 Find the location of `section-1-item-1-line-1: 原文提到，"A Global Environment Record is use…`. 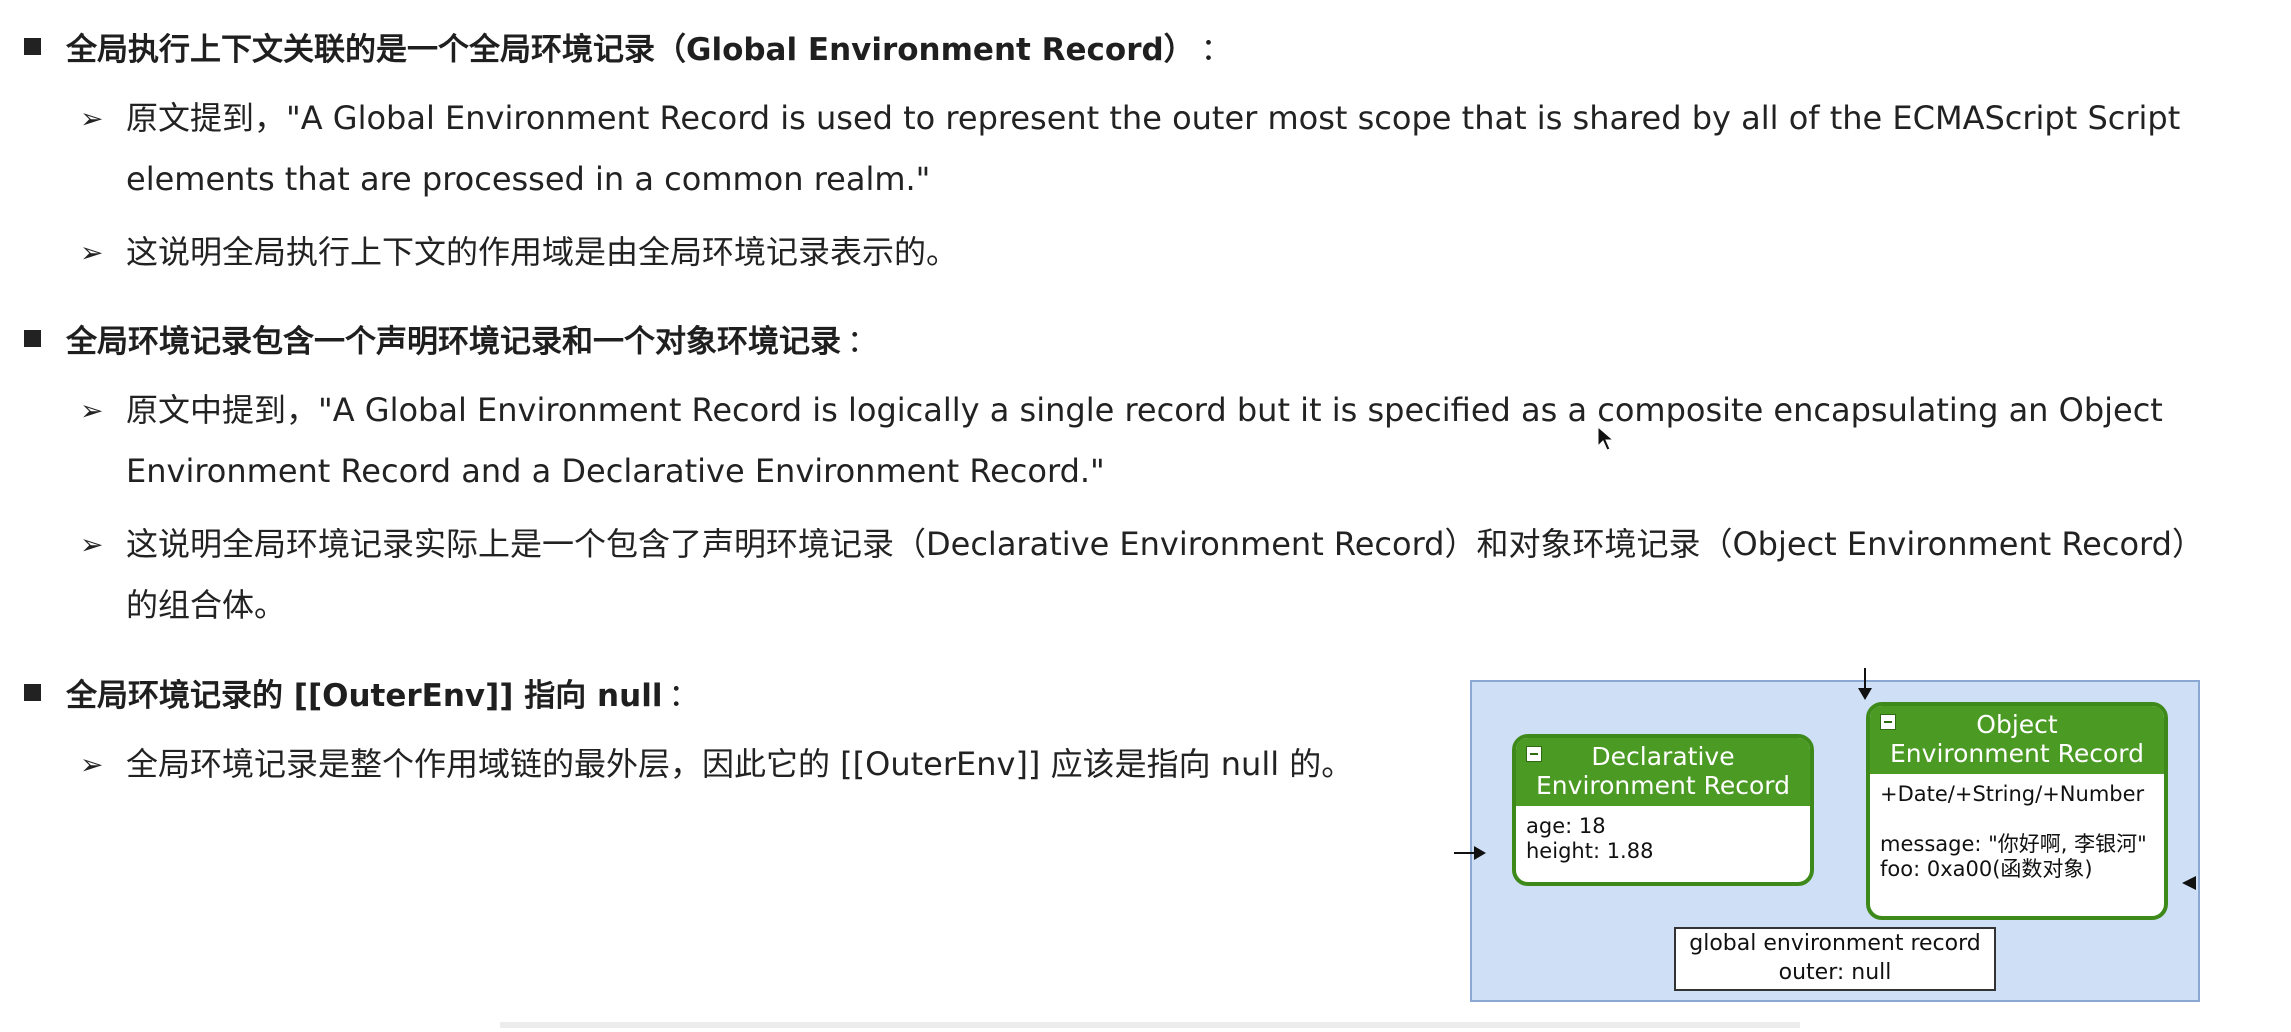

section-1-item-1-line-1: 原文提到，"A Global Environment Record is use… is located at coordinates (1153, 118).